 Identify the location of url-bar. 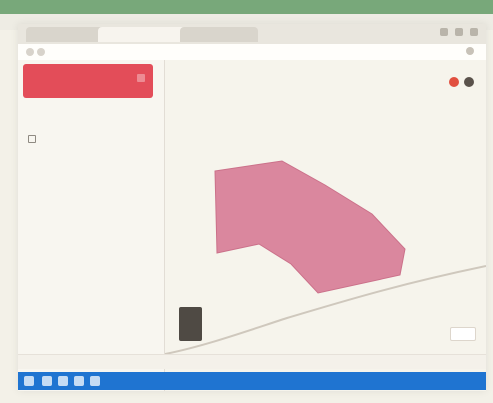
(252, 52).